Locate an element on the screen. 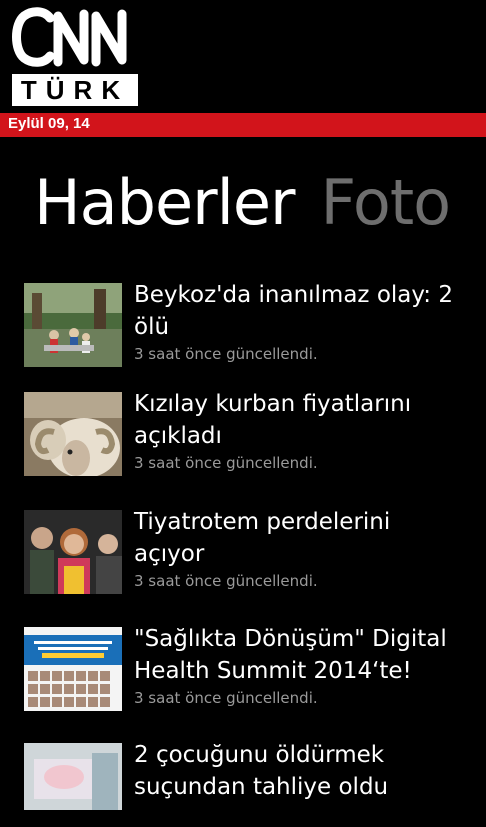 The height and width of the screenshot is (827, 486). hospital-photo-icon is located at coordinates (73, 785).